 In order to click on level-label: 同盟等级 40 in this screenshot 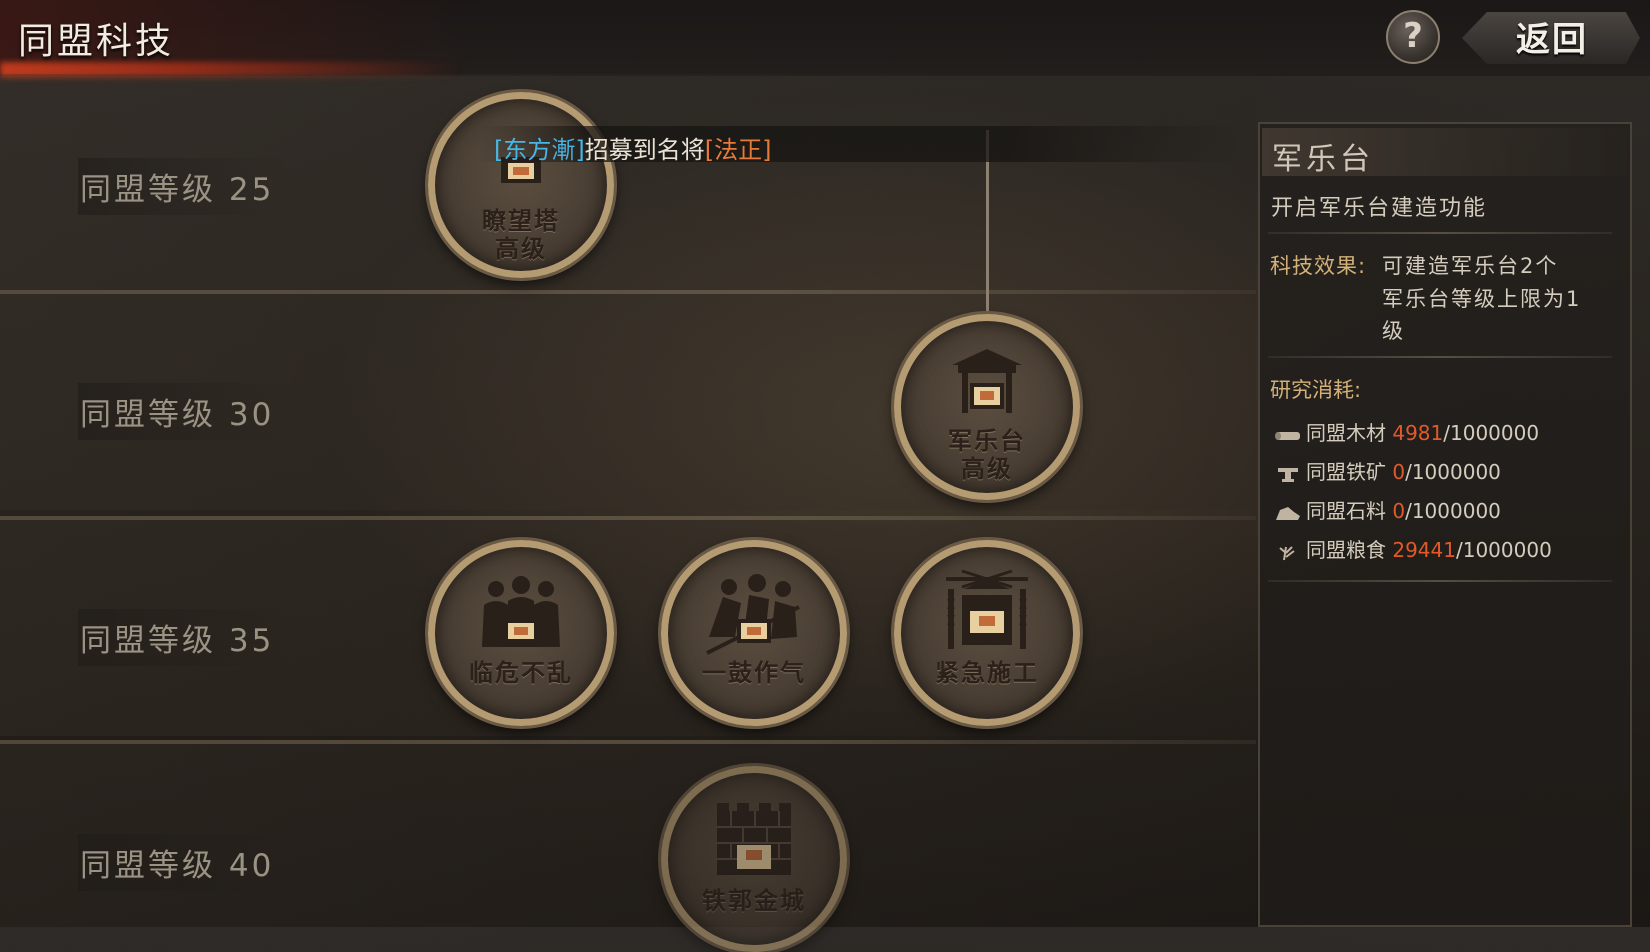, I will do `click(183, 862)`.